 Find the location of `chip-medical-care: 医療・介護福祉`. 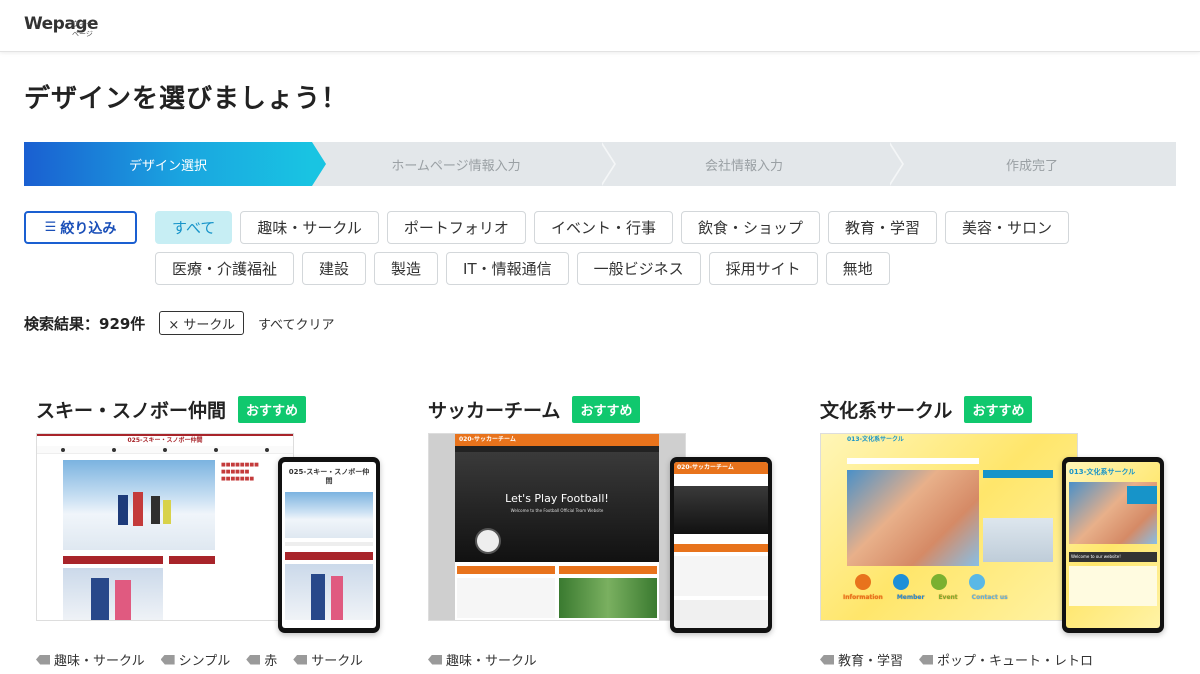

chip-medical-care: 医療・介護福祉 is located at coordinates (225, 268).